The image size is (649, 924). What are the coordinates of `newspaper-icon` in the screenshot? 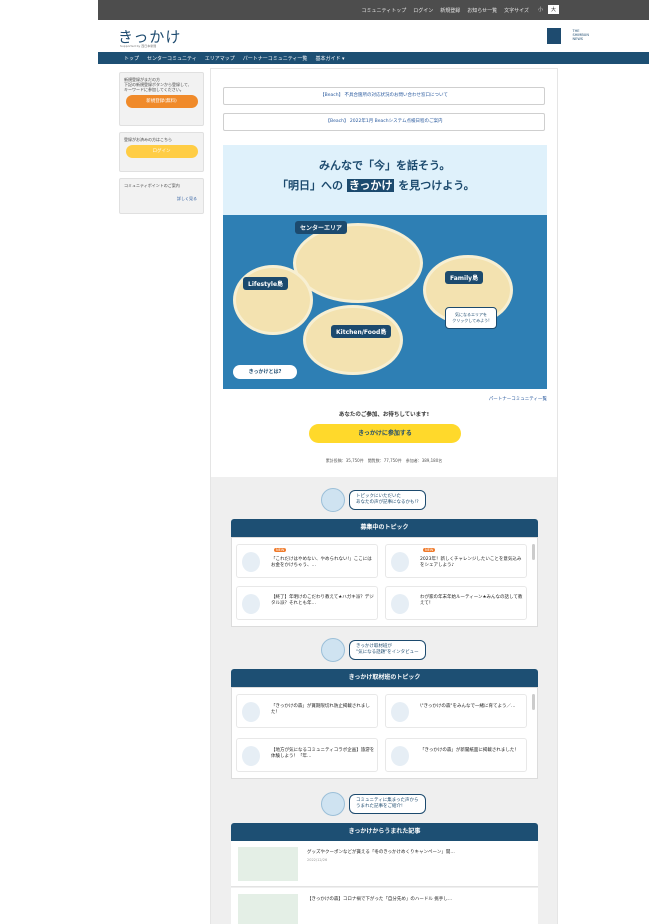 It's located at (333, 804).